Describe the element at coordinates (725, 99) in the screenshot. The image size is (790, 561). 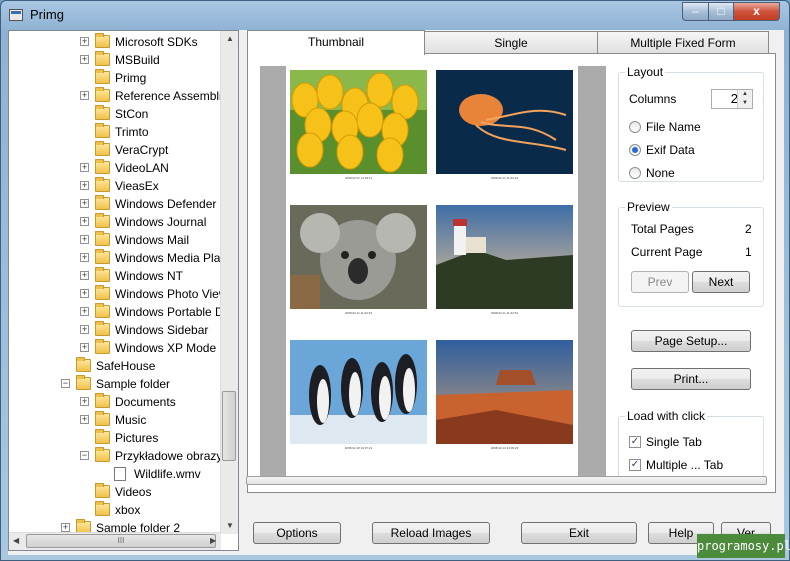
I see `columns-value: 2` at that location.